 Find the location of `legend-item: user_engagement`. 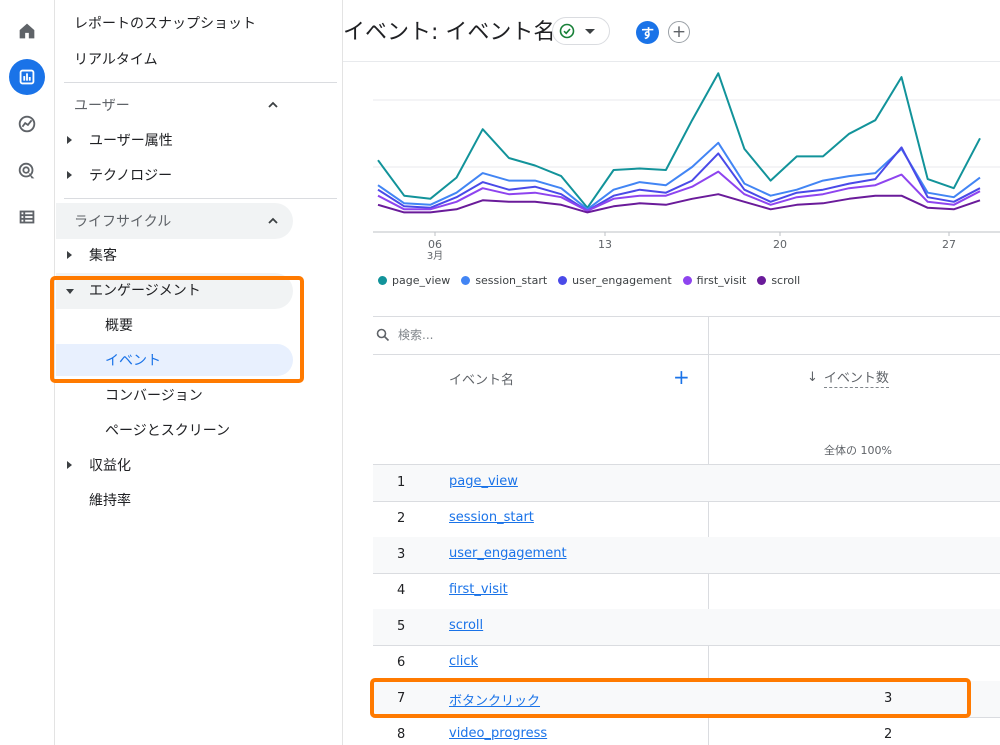

legend-item: user_engagement is located at coordinates (615, 280).